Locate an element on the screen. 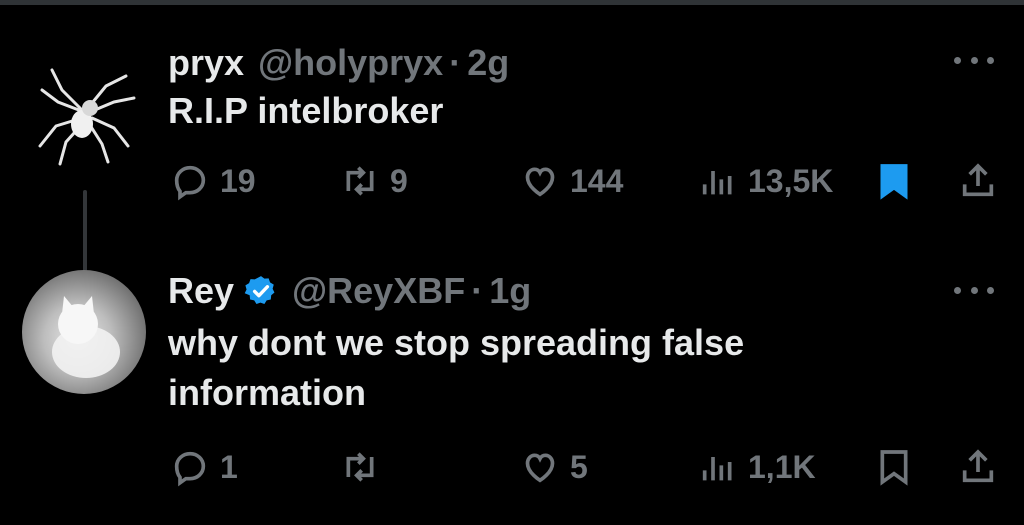 Image resolution: width=1024 pixels, height=525 pixels. views-button: 1,1K is located at coordinates (757, 467).